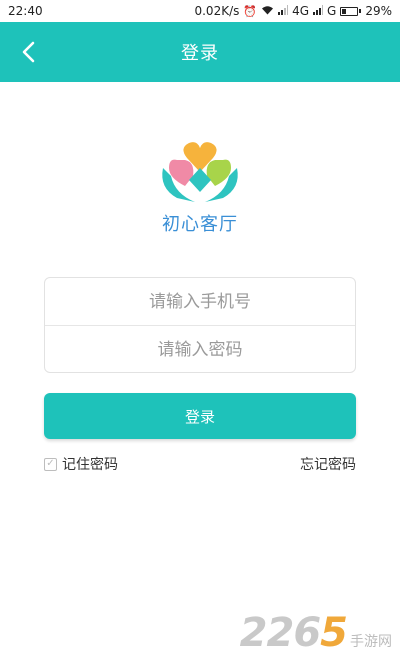  I want to click on wifi-icon, so click(267, 11).